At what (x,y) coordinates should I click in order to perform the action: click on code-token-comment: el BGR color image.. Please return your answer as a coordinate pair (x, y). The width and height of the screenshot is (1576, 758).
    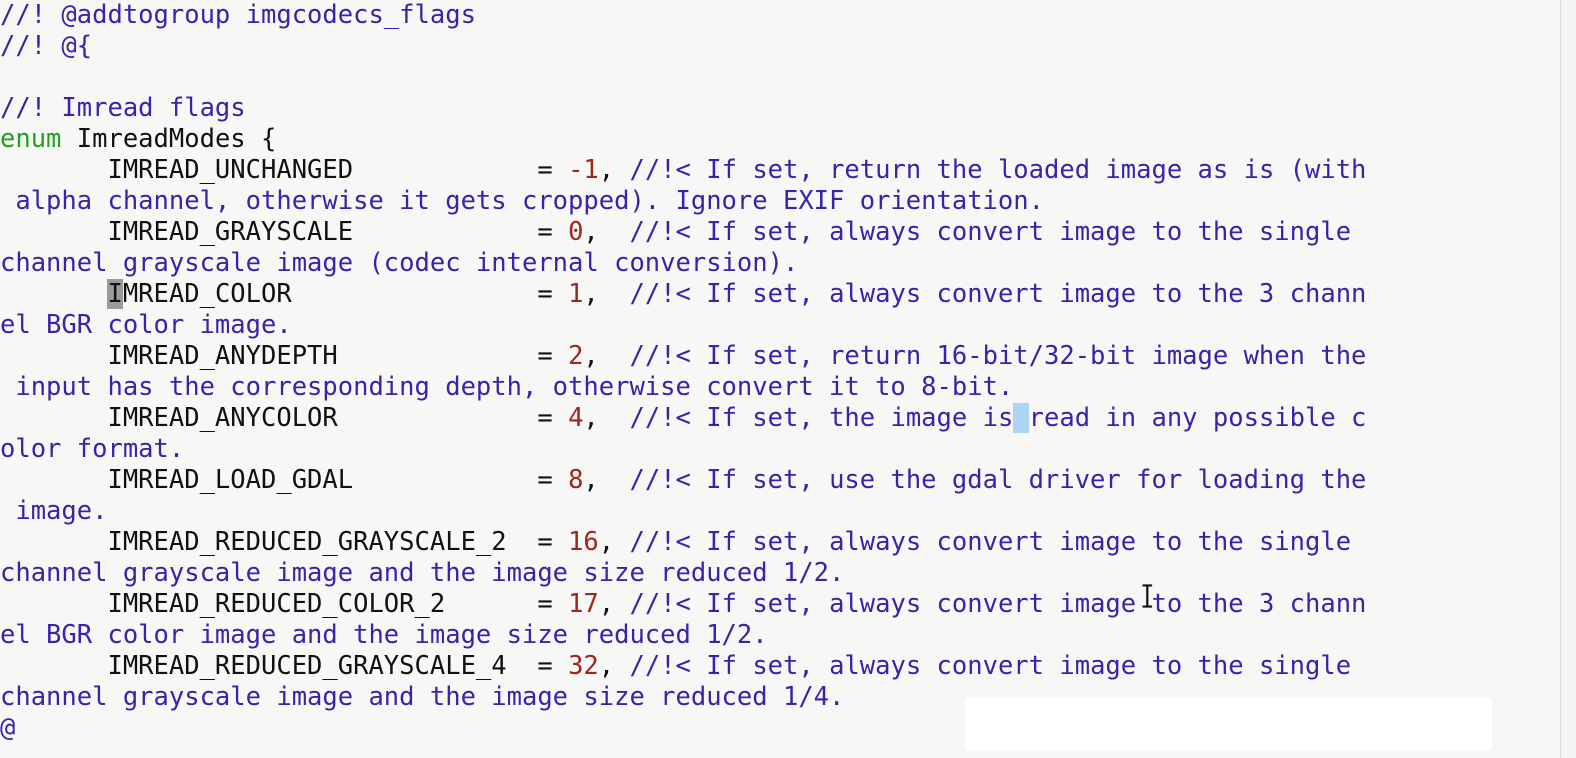
    Looking at the image, I should click on (146, 325).